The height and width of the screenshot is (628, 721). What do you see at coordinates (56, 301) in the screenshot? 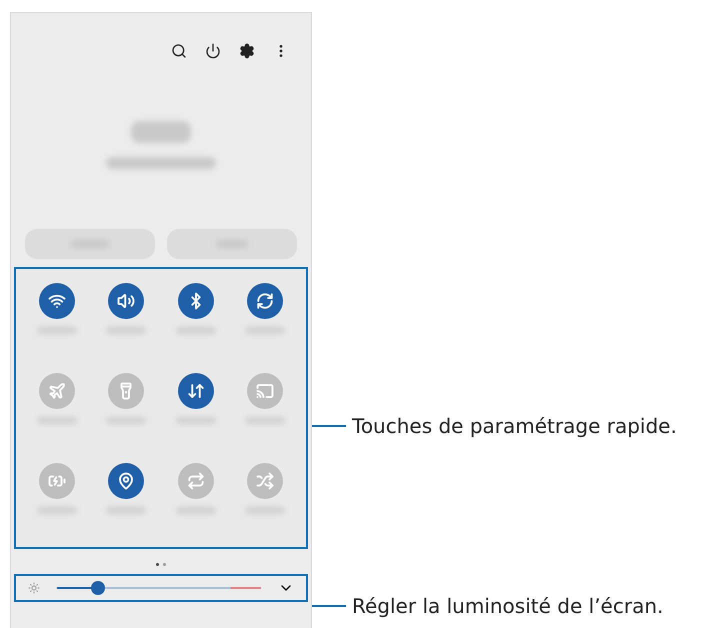
I see `wifi-icon` at bounding box center [56, 301].